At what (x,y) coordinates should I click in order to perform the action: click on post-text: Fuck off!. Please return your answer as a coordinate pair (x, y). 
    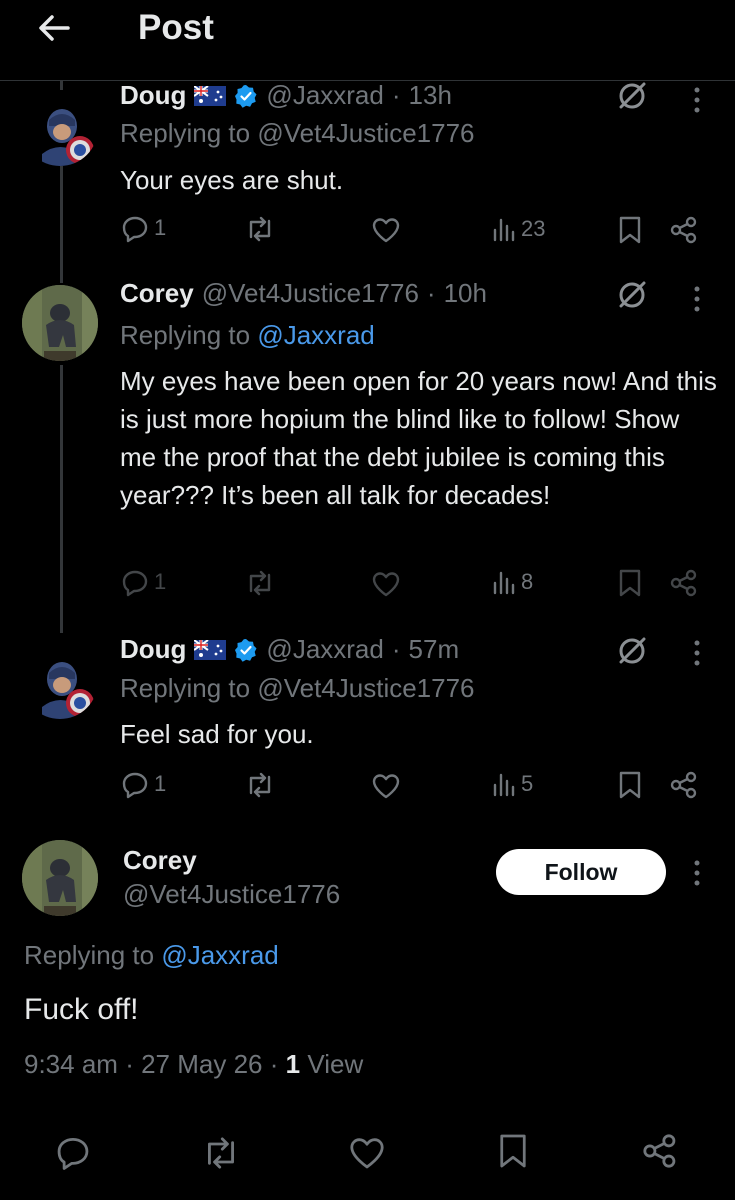
    Looking at the image, I should click on (81, 1009).